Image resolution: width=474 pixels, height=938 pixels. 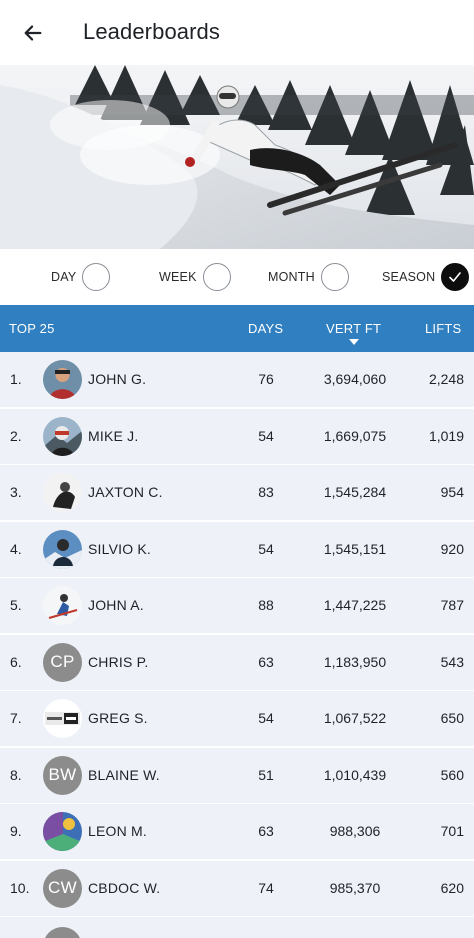 I want to click on filter-day: DAY, so click(x=81, y=277).